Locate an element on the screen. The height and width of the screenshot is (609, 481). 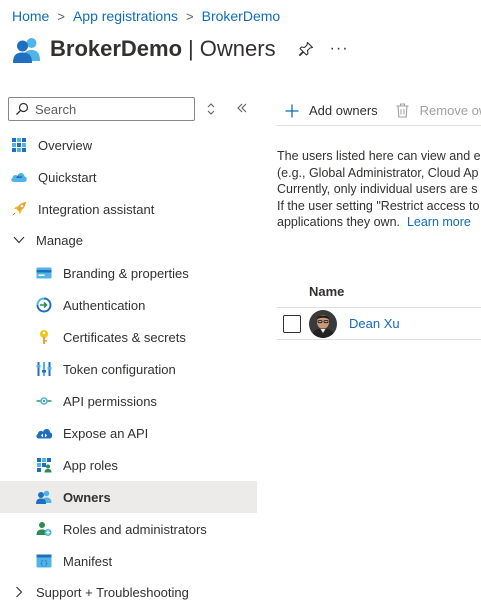
sidebar-item-roles-administrators: Roles and administrators is located at coordinates (128, 529).